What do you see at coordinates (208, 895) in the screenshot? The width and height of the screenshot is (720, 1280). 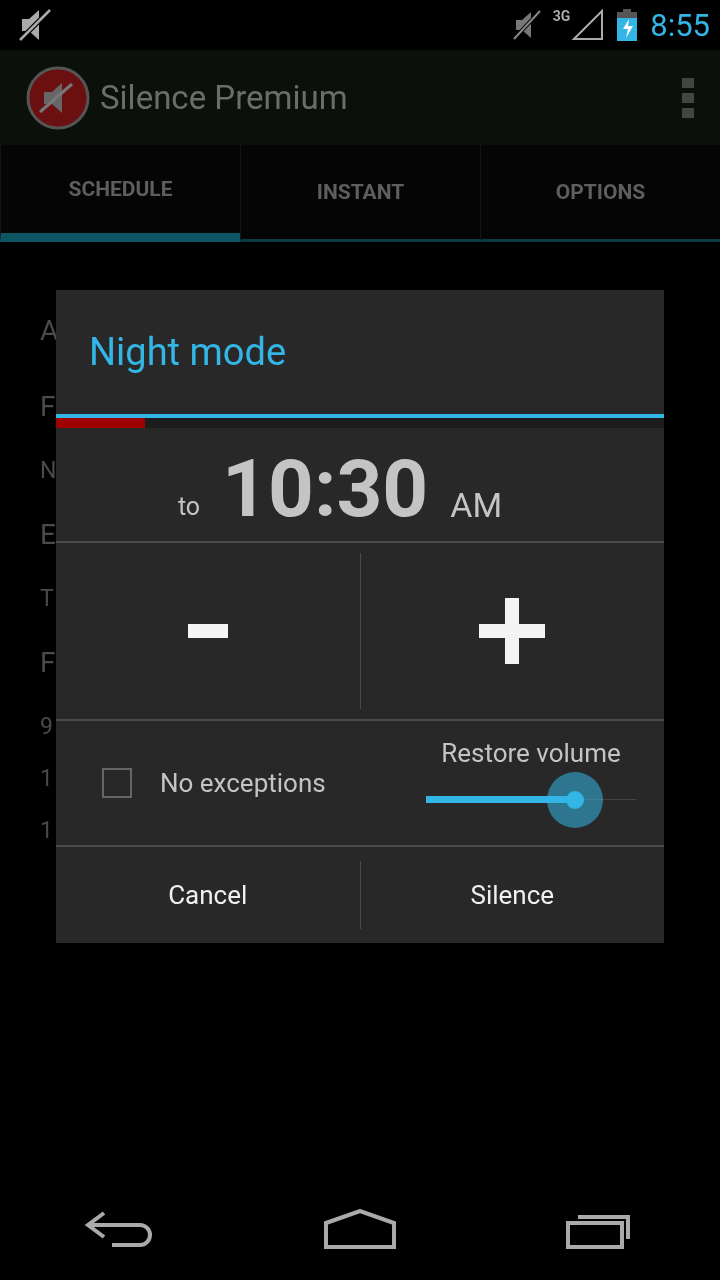 I see `dialog-button: Cancel` at bounding box center [208, 895].